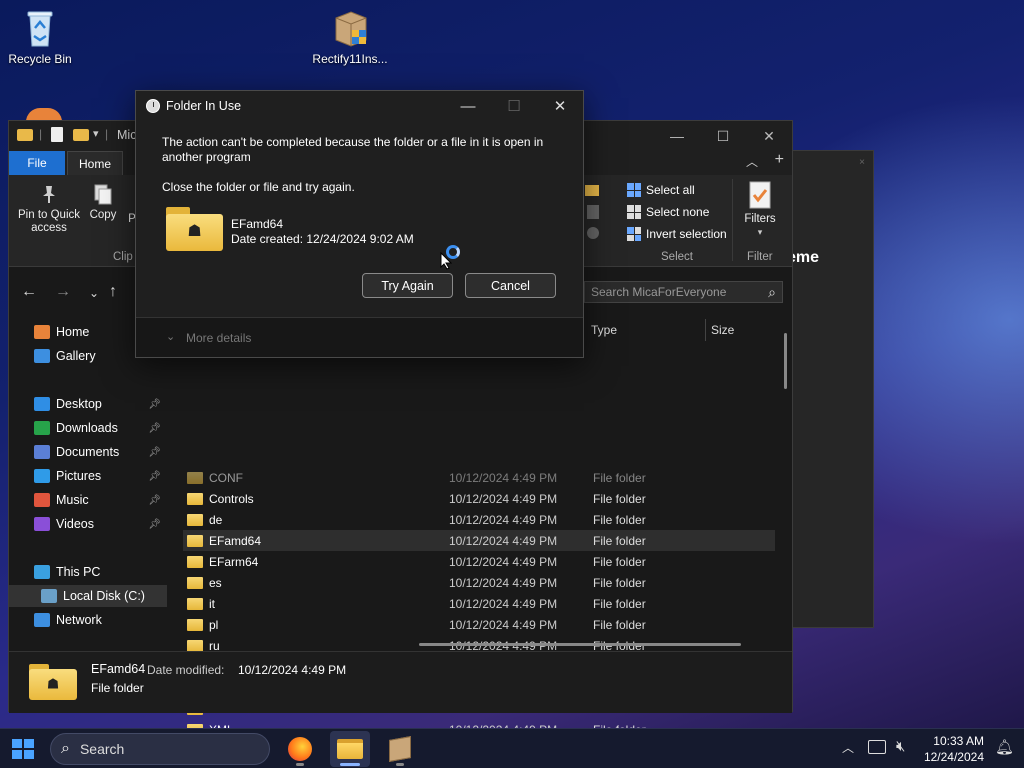  Describe the element at coordinates (862, 162) in the screenshot. I see `close-icon: ×` at that location.